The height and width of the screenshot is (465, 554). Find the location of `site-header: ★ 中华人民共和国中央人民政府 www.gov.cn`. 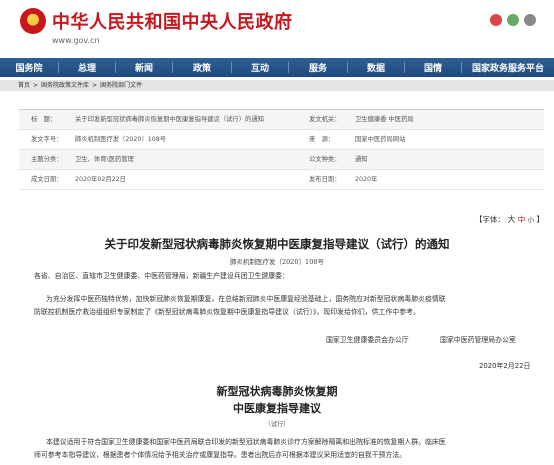

site-header: ★ 中华人民共和国中央人民政府 www.gov.cn is located at coordinates (277, 29).